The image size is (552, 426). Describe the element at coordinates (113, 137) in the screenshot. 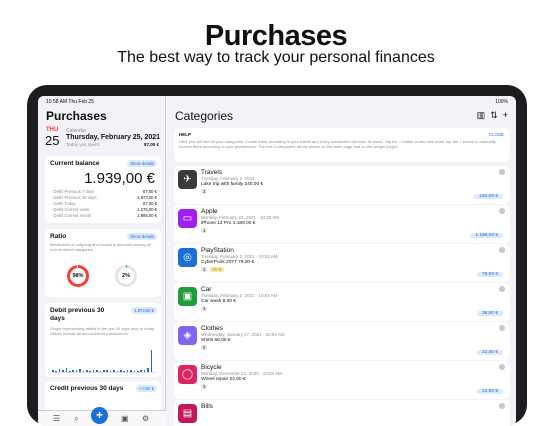

I see `full-date: Thursday, February 25, 2021` at that location.